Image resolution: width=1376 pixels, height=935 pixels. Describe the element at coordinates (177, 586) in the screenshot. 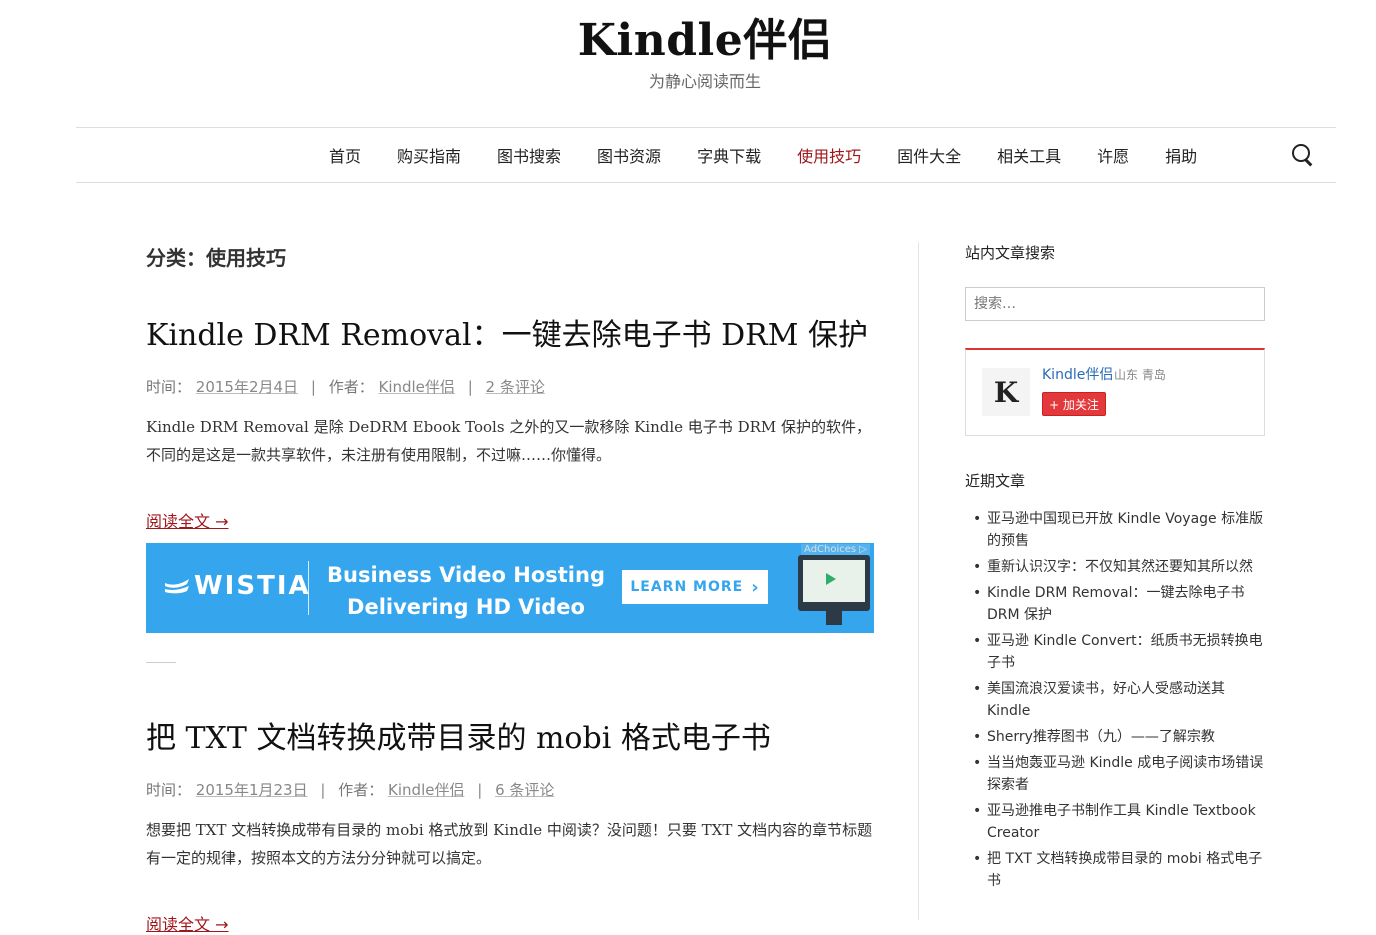

I see `wistia-logo-icon` at that location.